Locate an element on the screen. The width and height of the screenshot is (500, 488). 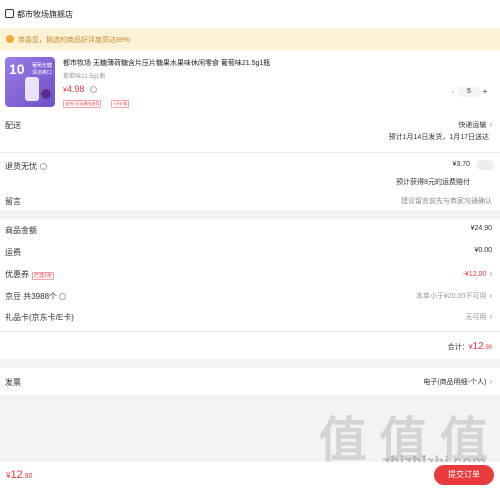
total-label: 合计： is located at coordinates (458, 347).